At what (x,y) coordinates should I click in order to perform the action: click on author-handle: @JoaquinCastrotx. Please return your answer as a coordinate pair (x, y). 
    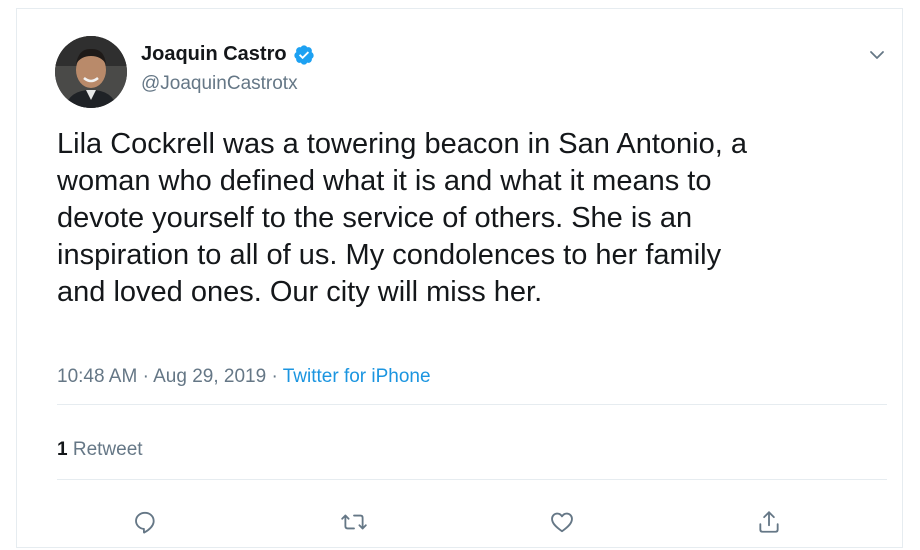
    Looking at the image, I should click on (219, 84).